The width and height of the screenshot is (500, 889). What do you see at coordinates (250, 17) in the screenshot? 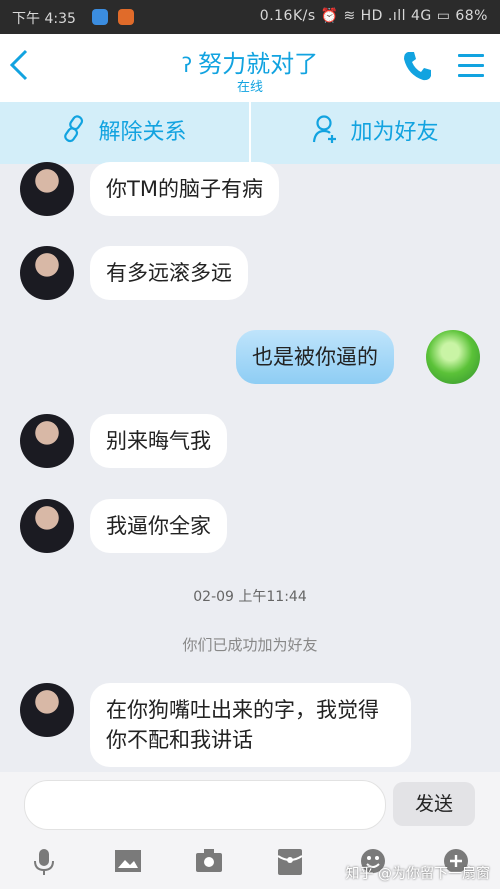
I see `status-bar: 下午 4:35 0.16K/s ⏰ ≋ HD .ıll 4G ▭ 68%` at bounding box center [250, 17].